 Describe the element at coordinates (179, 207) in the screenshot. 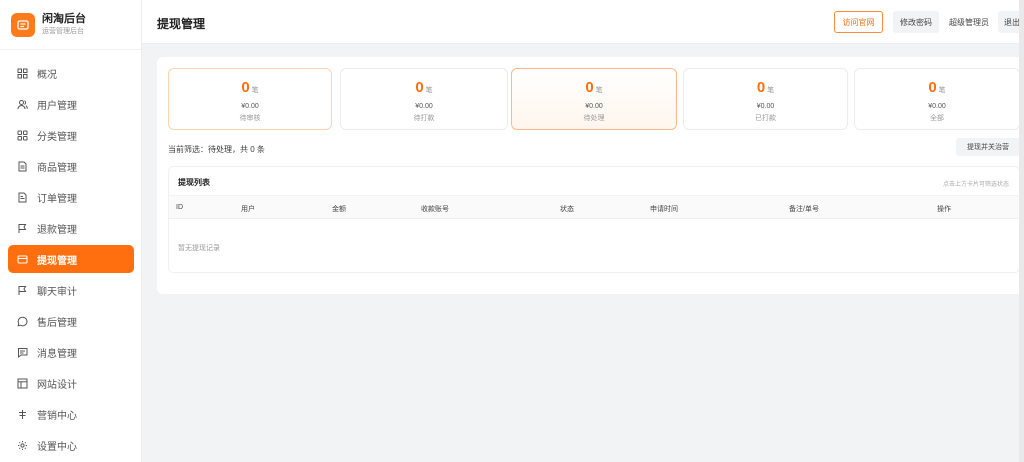

I see `column-header: ID` at that location.